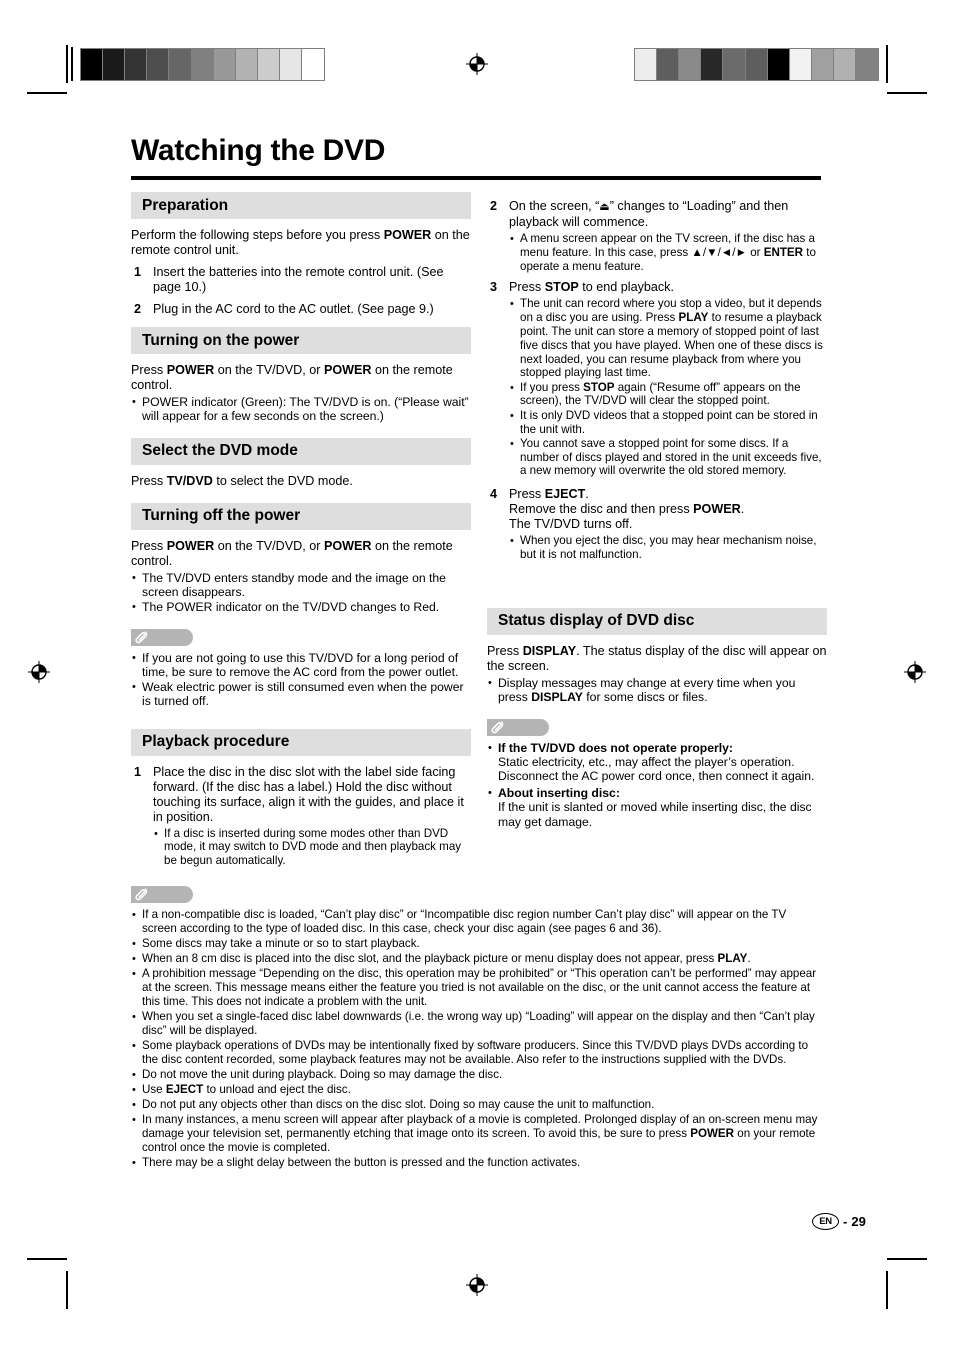 The image size is (954, 1350). Describe the element at coordinates (301, 451) in the screenshot. I see `section-heading-select-the-dvd-mode: Select the DVD mode` at that location.